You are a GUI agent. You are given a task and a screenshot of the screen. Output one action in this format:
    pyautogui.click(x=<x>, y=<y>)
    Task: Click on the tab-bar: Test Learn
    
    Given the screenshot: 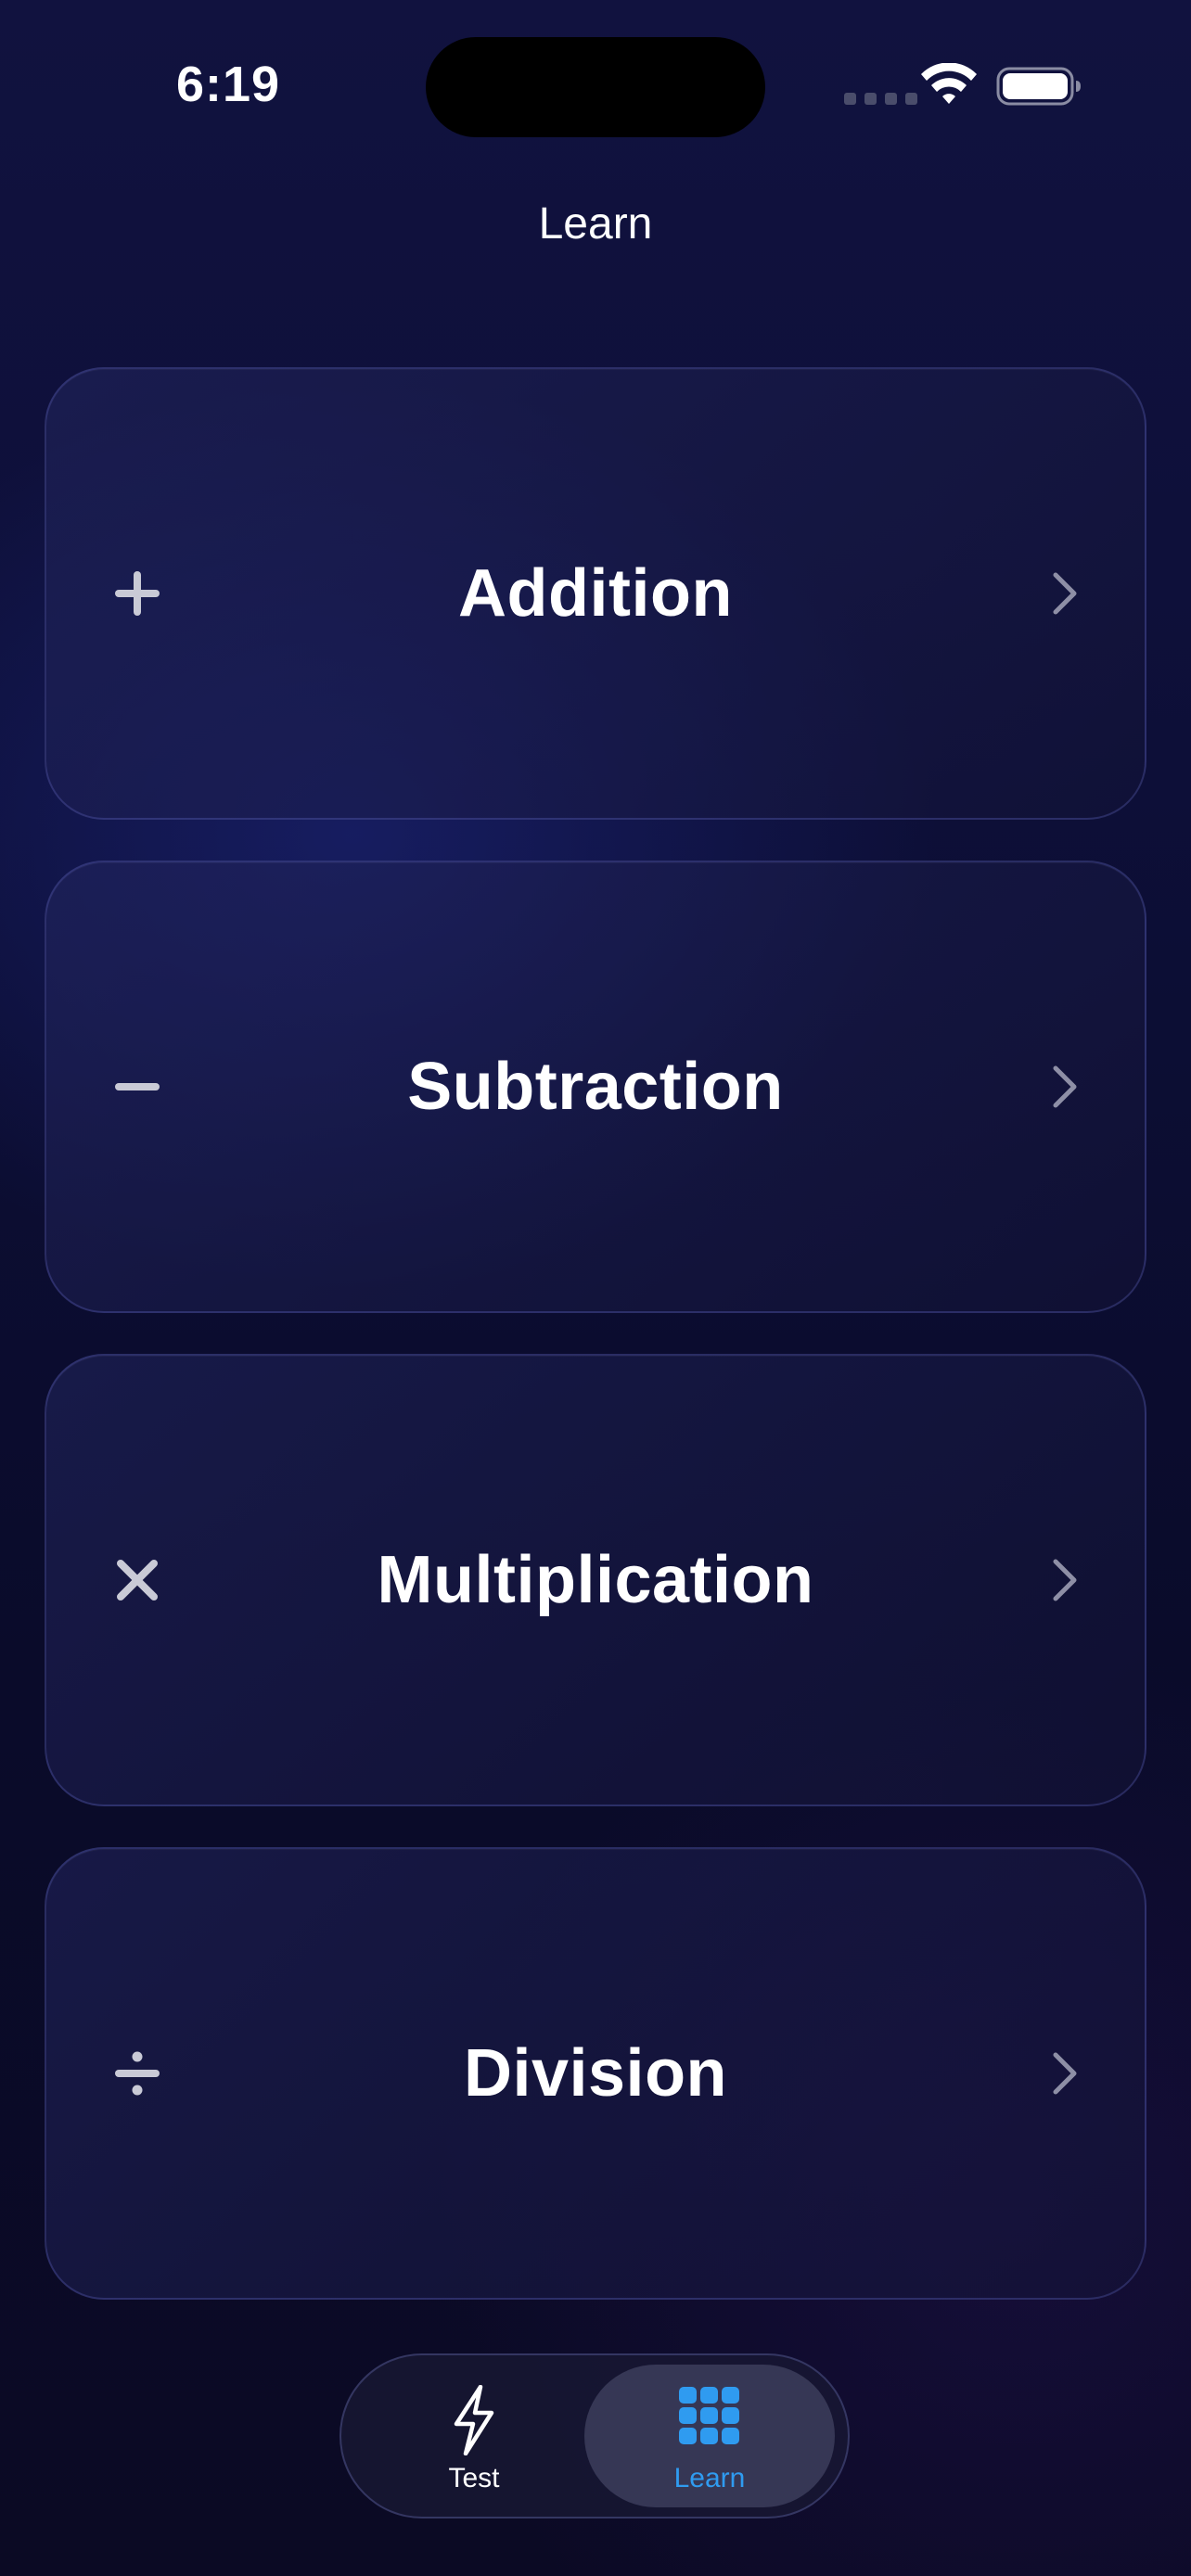 What is the action you would take?
    pyautogui.click(x=594, y=2436)
    